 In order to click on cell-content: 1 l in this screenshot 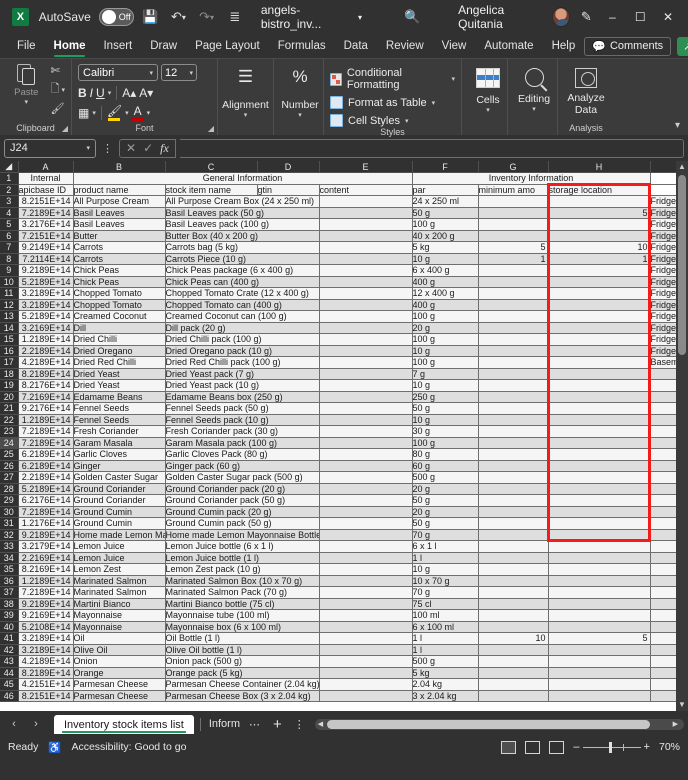, I will do `click(445, 558)`.